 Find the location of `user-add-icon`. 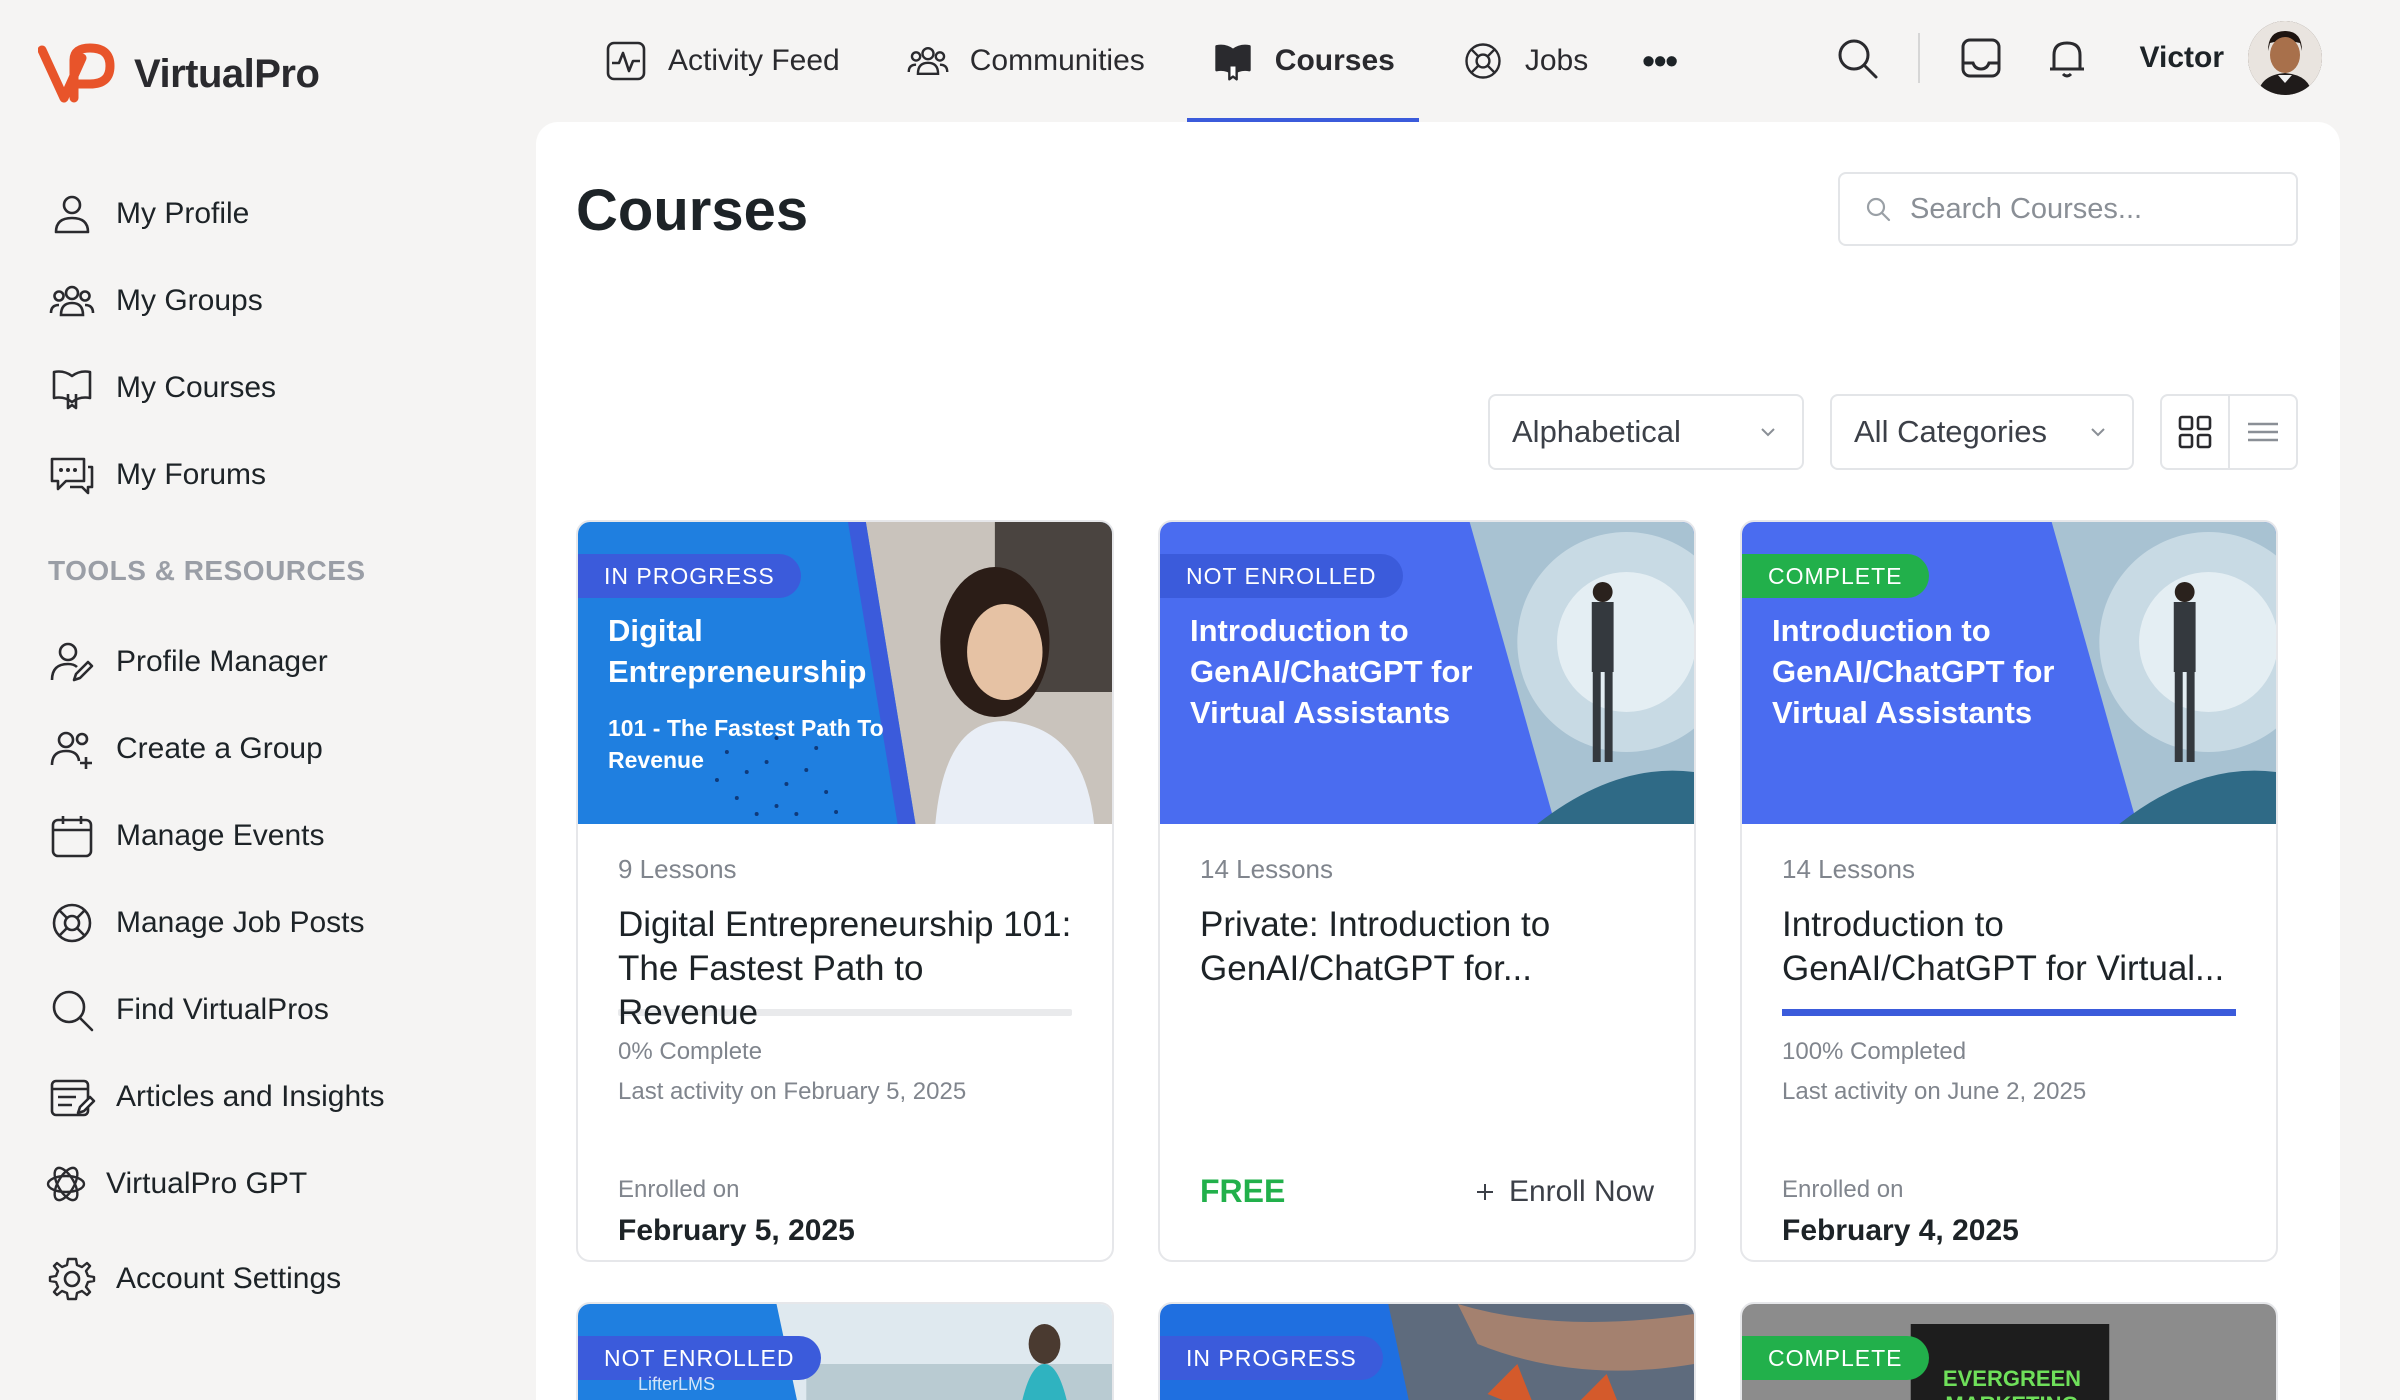

user-add-icon is located at coordinates (71, 750).